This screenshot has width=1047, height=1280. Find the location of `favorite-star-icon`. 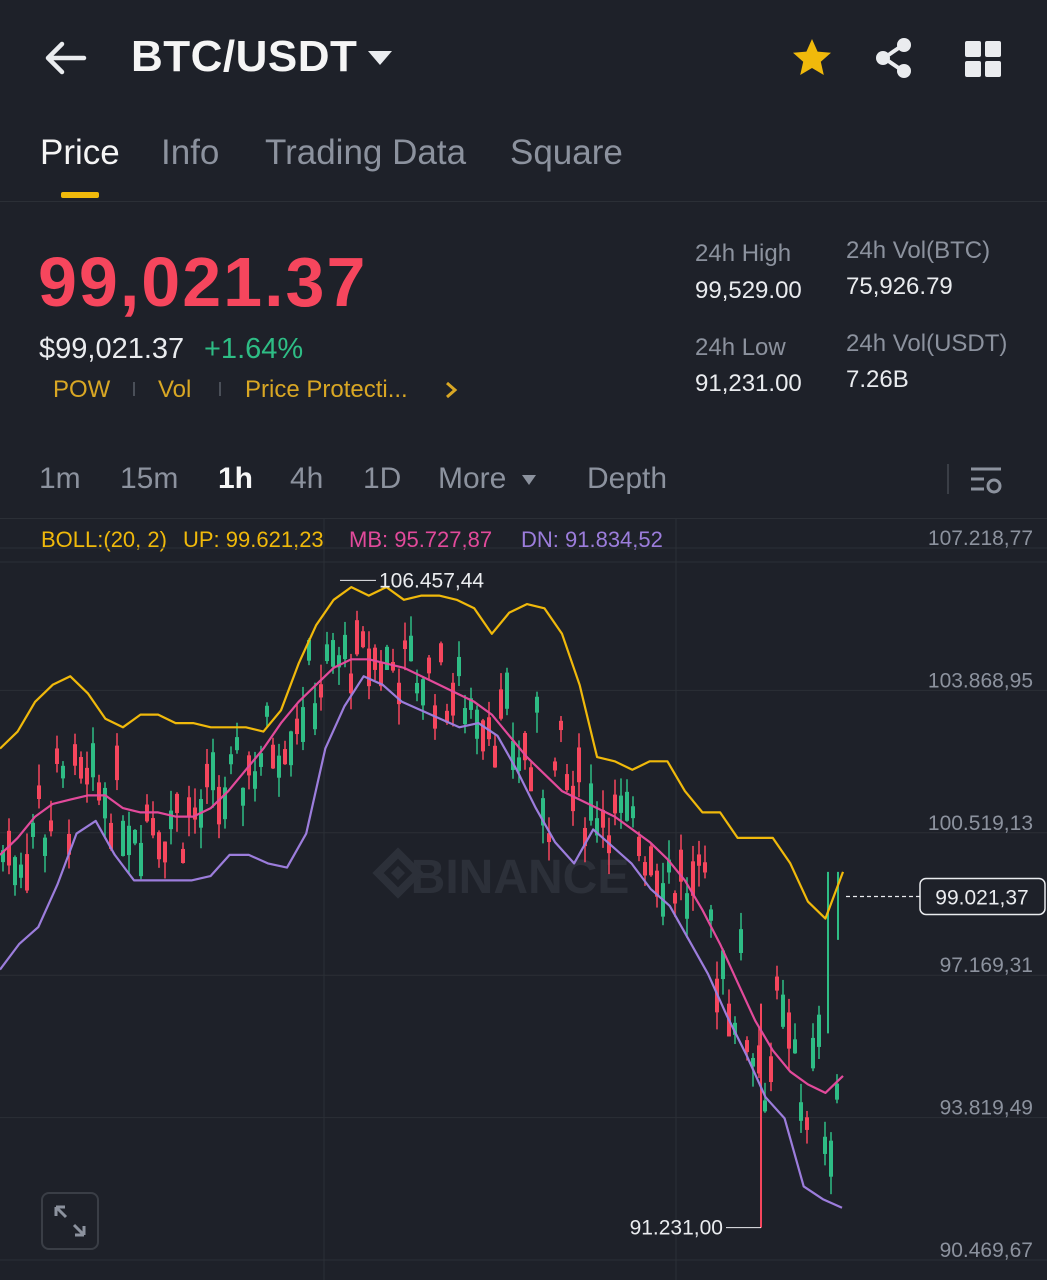

favorite-star-icon is located at coordinates (812, 58).